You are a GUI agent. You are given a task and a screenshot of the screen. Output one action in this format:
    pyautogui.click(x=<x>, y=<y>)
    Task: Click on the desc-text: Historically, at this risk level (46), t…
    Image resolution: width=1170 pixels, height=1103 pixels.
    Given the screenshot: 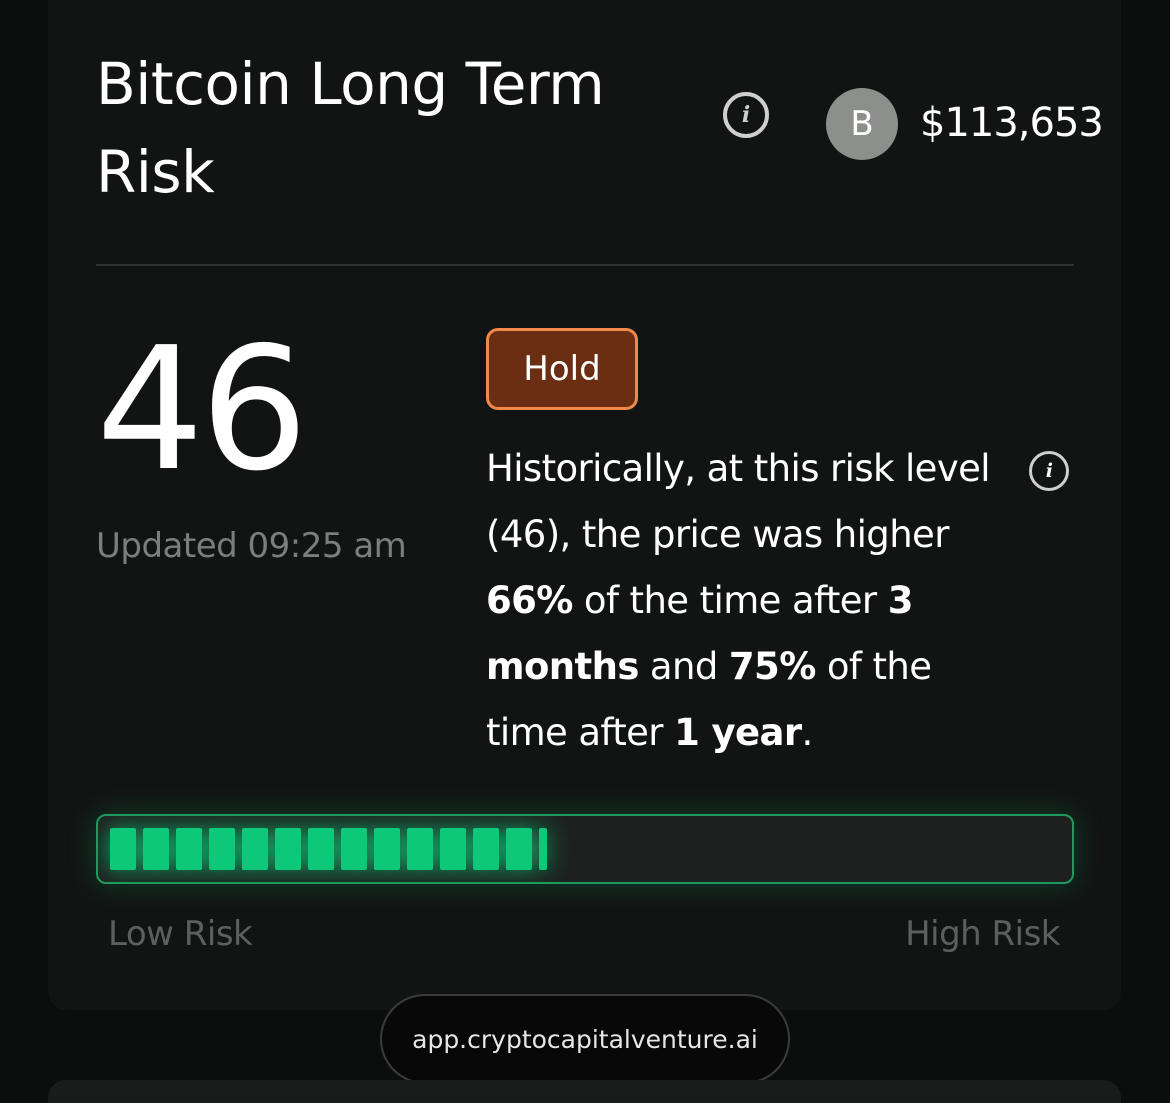 What is the action you would take?
    pyautogui.click(x=738, y=501)
    